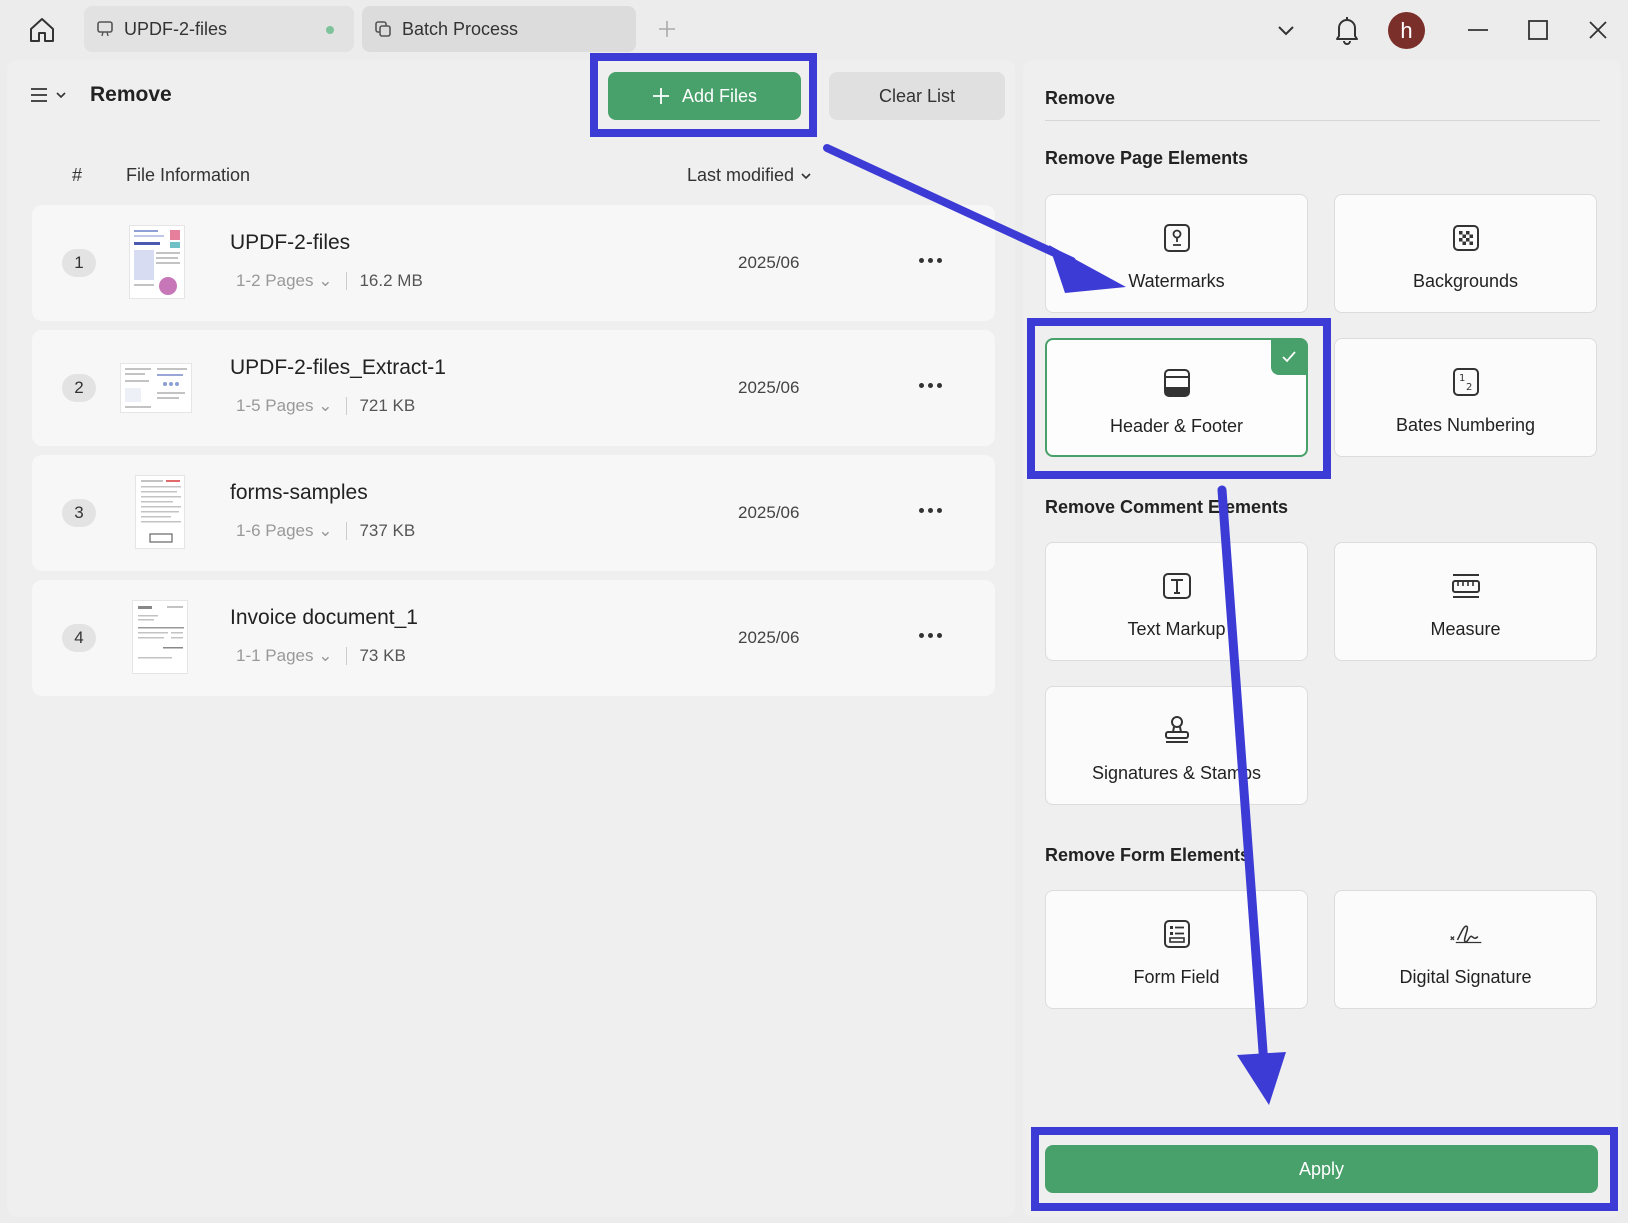 This screenshot has width=1628, height=1223. Describe the element at coordinates (330, 30) in the screenshot. I see `unsaved-dot` at that location.